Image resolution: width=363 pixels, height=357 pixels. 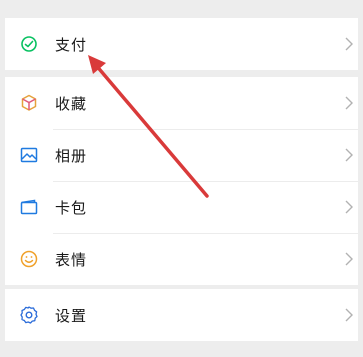 I want to click on menu-item-settings-label: 设置, so click(x=71, y=315).